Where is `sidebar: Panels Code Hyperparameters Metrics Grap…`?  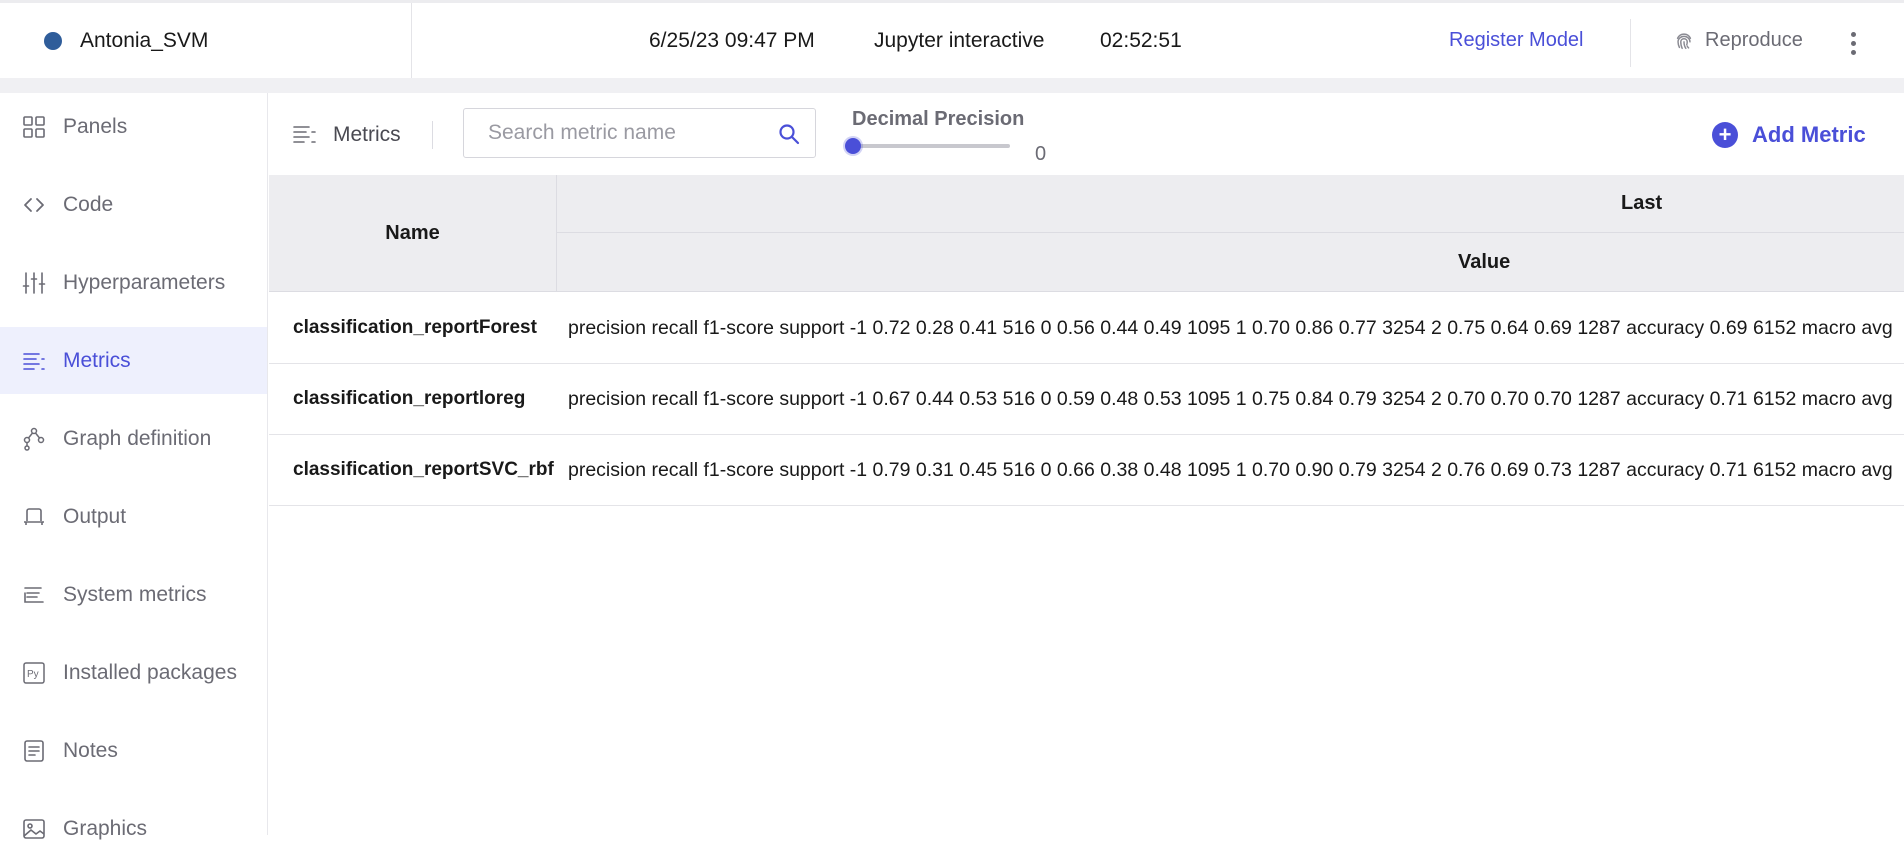
sidebar: Panels Code Hyperparameters Metrics Grap… is located at coordinates (134, 466).